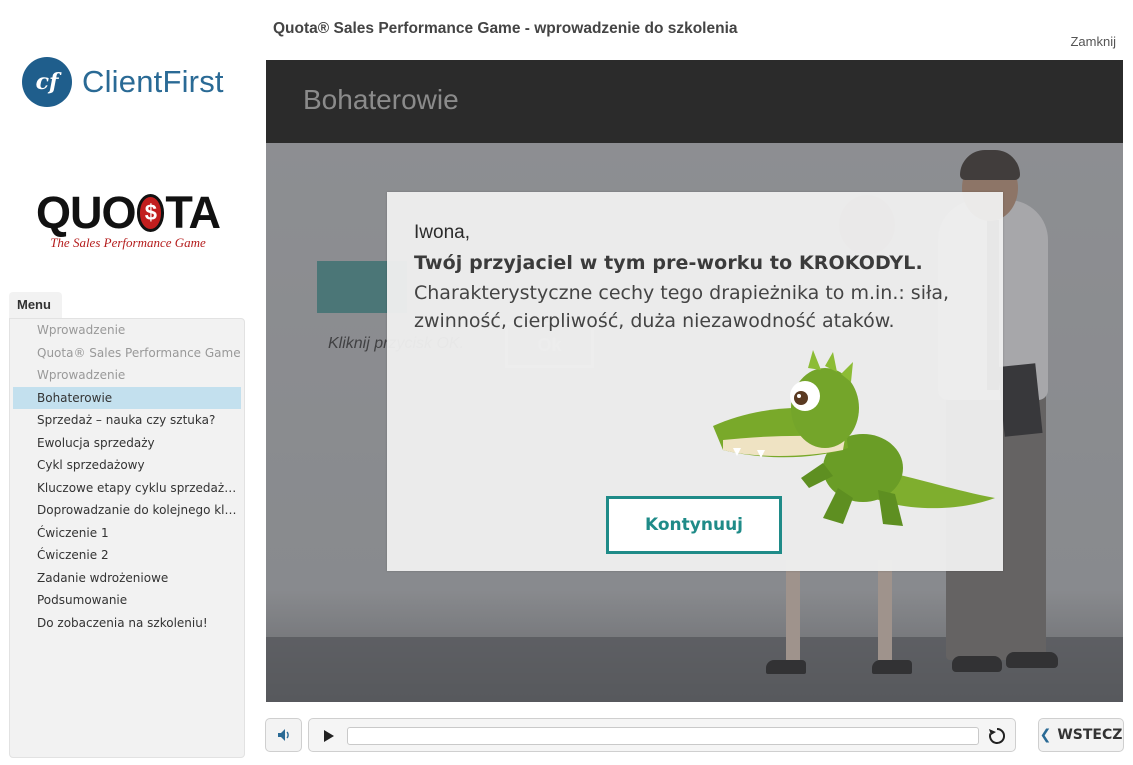  What do you see at coordinates (694, 101) in the screenshot?
I see `slide-header: Bohaterowie` at bounding box center [694, 101].